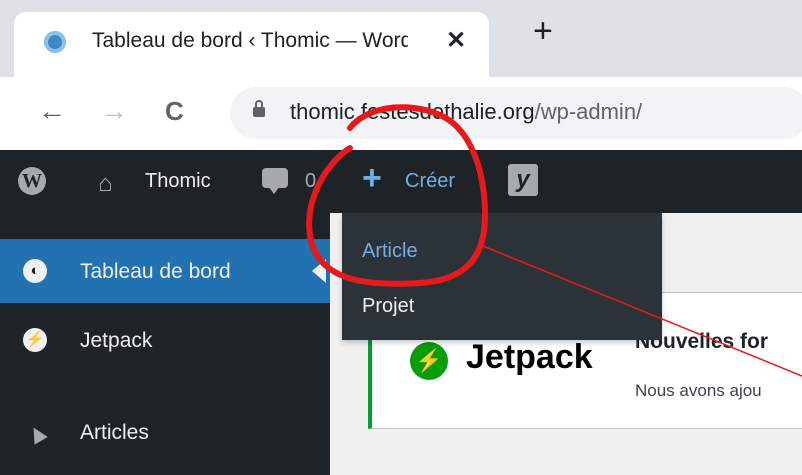  I want to click on lock-icon, so click(259, 108).